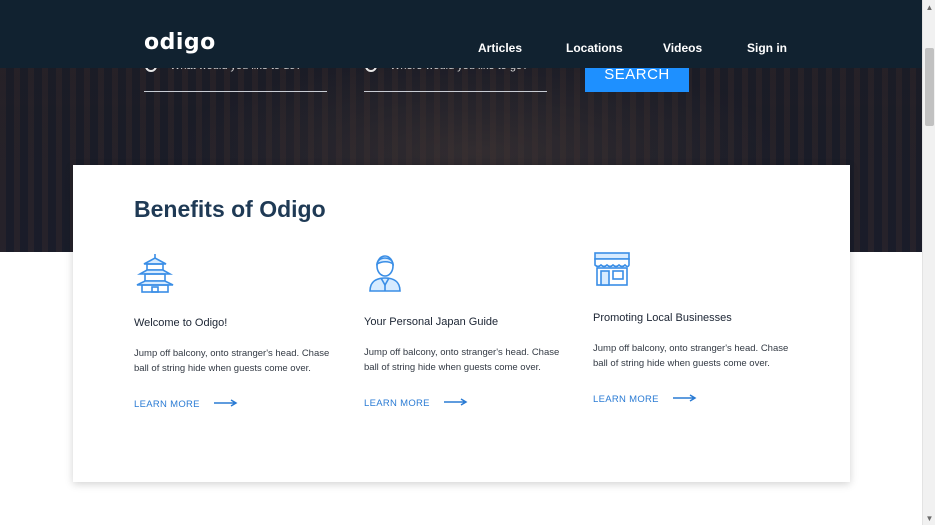 This screenshot has width=935, height=525. Describe the element at coordinates (614, 272) in the screenshot. I see `storefront-icon` at that location.